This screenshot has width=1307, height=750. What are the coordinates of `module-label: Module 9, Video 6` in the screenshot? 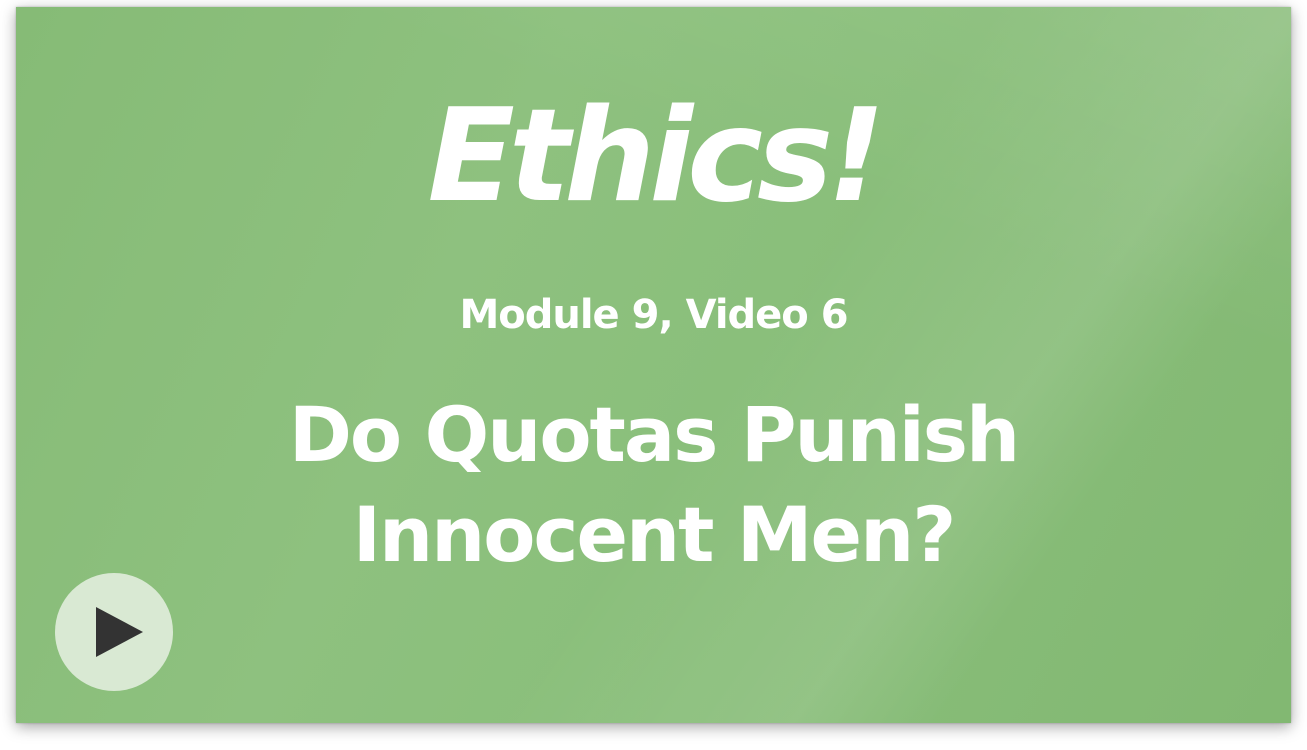 It's located at (653, 315).